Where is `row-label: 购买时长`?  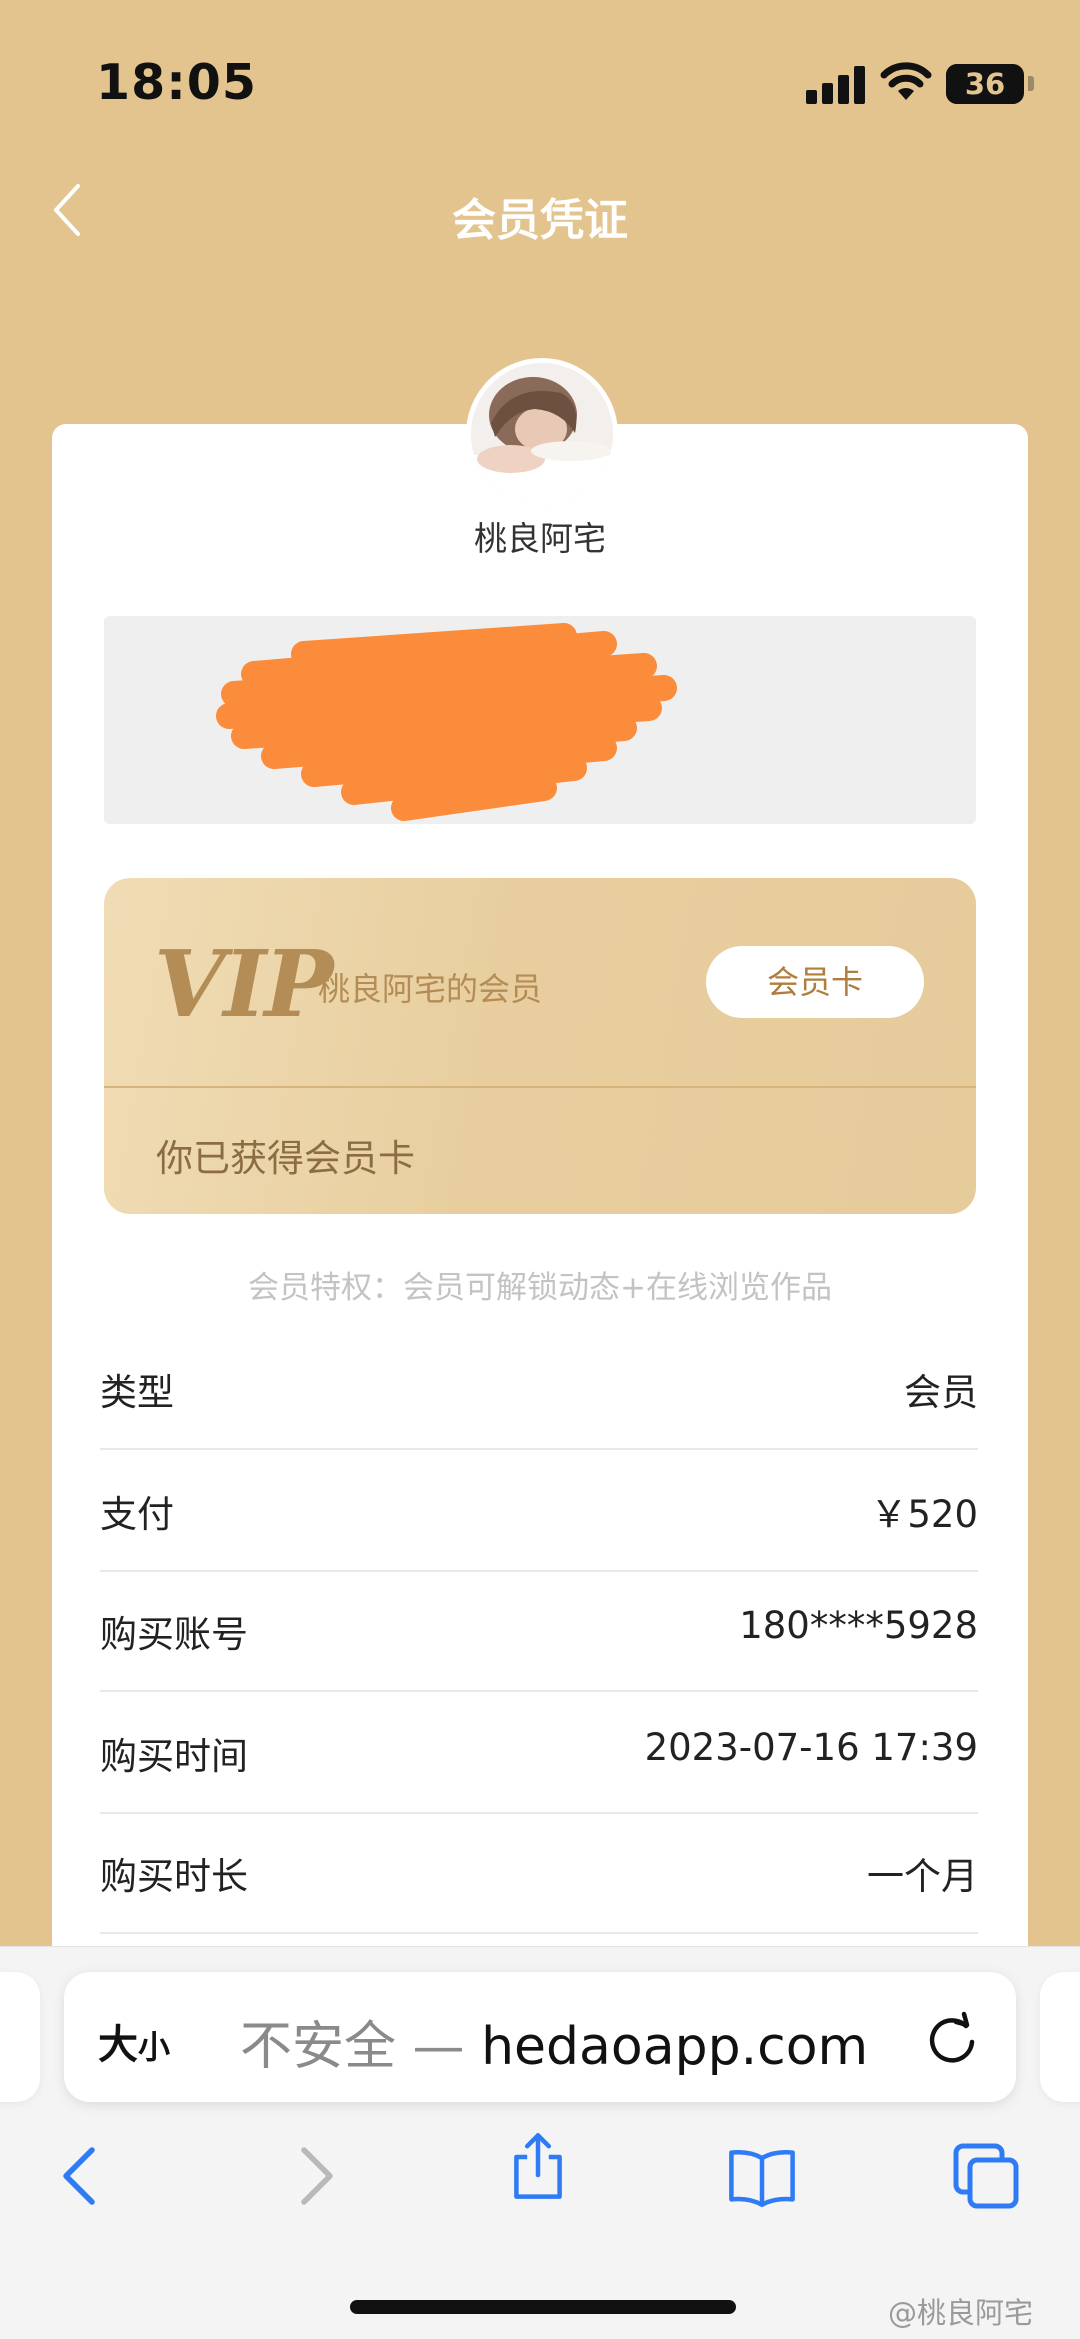 row-label: 购买时长 is located at coordinates (174, 1876).